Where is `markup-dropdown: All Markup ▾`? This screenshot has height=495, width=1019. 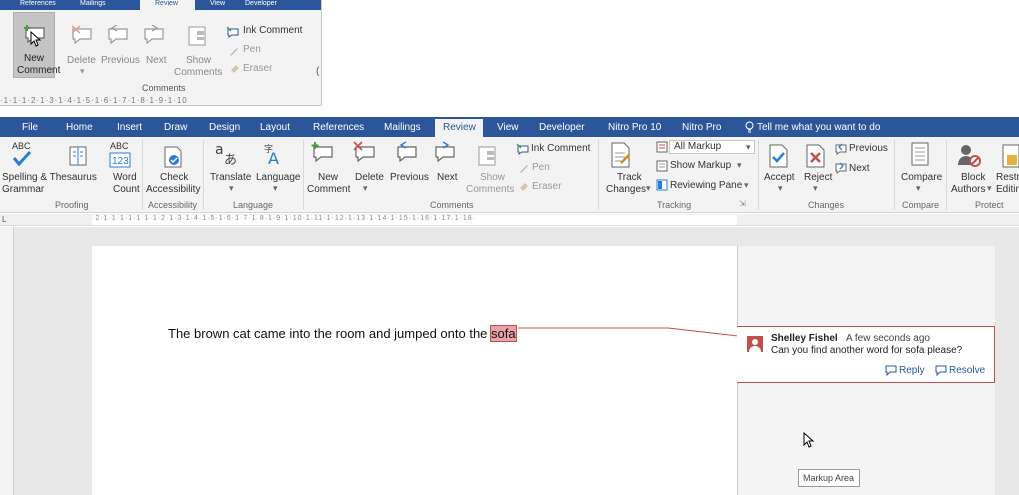
markup-dropdown: All Markup ▾ is located at coordinates (712, 147).